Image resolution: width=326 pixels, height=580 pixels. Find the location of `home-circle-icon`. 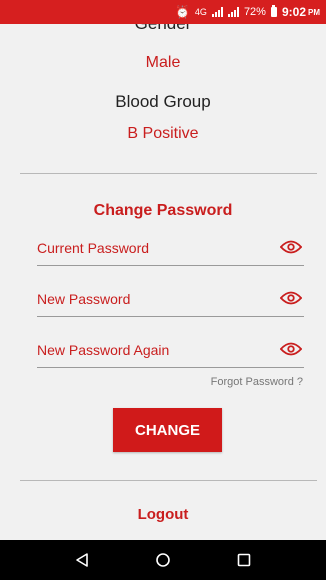

home-circle-icon is located at coordinates (163, 560).